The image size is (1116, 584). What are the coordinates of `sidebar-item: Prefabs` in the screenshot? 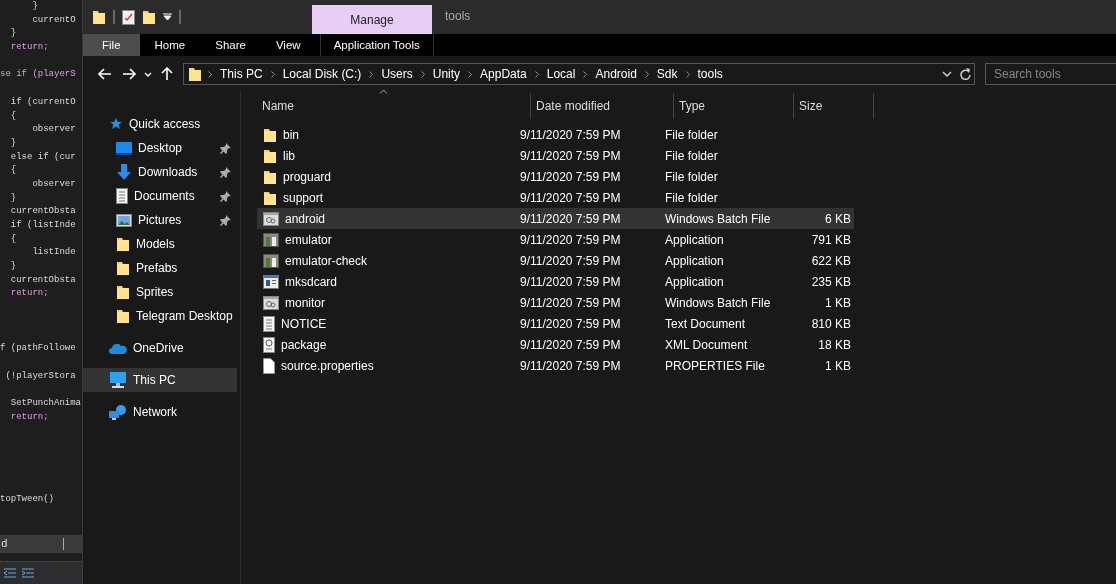 It's located at (160, 268).